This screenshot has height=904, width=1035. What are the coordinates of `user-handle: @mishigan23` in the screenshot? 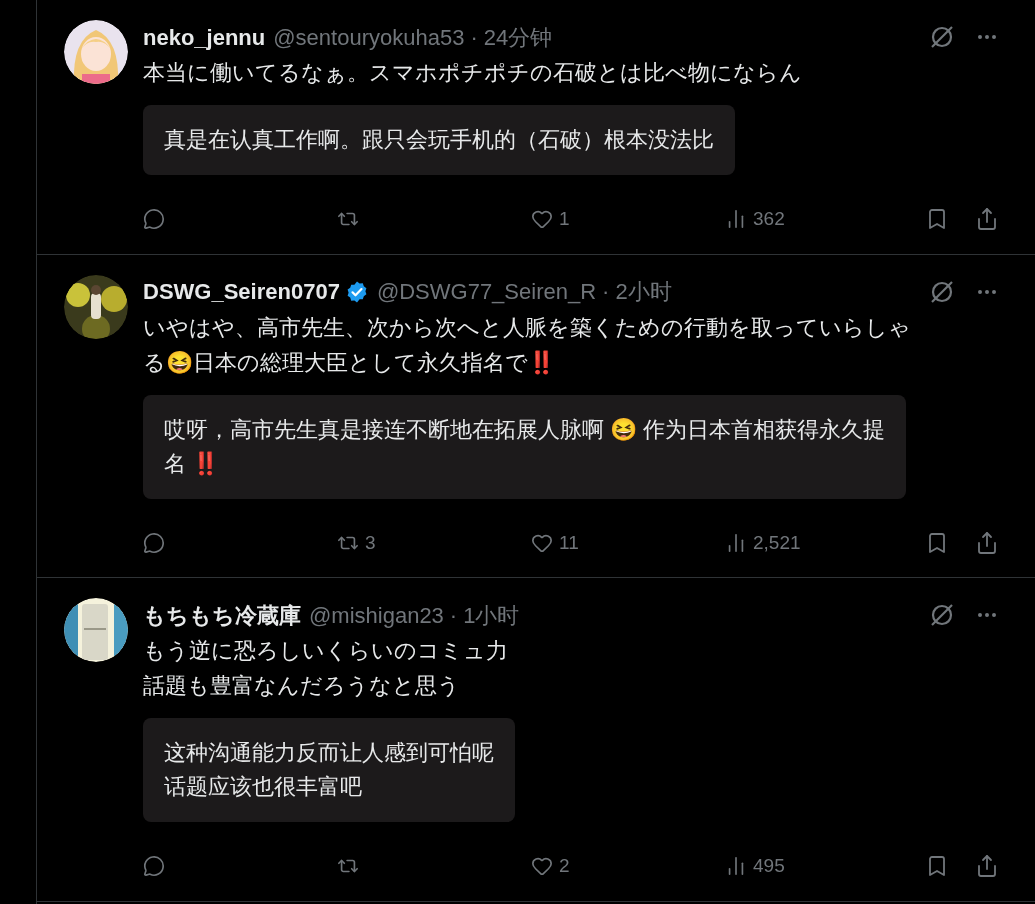 It's located at (376, 615).